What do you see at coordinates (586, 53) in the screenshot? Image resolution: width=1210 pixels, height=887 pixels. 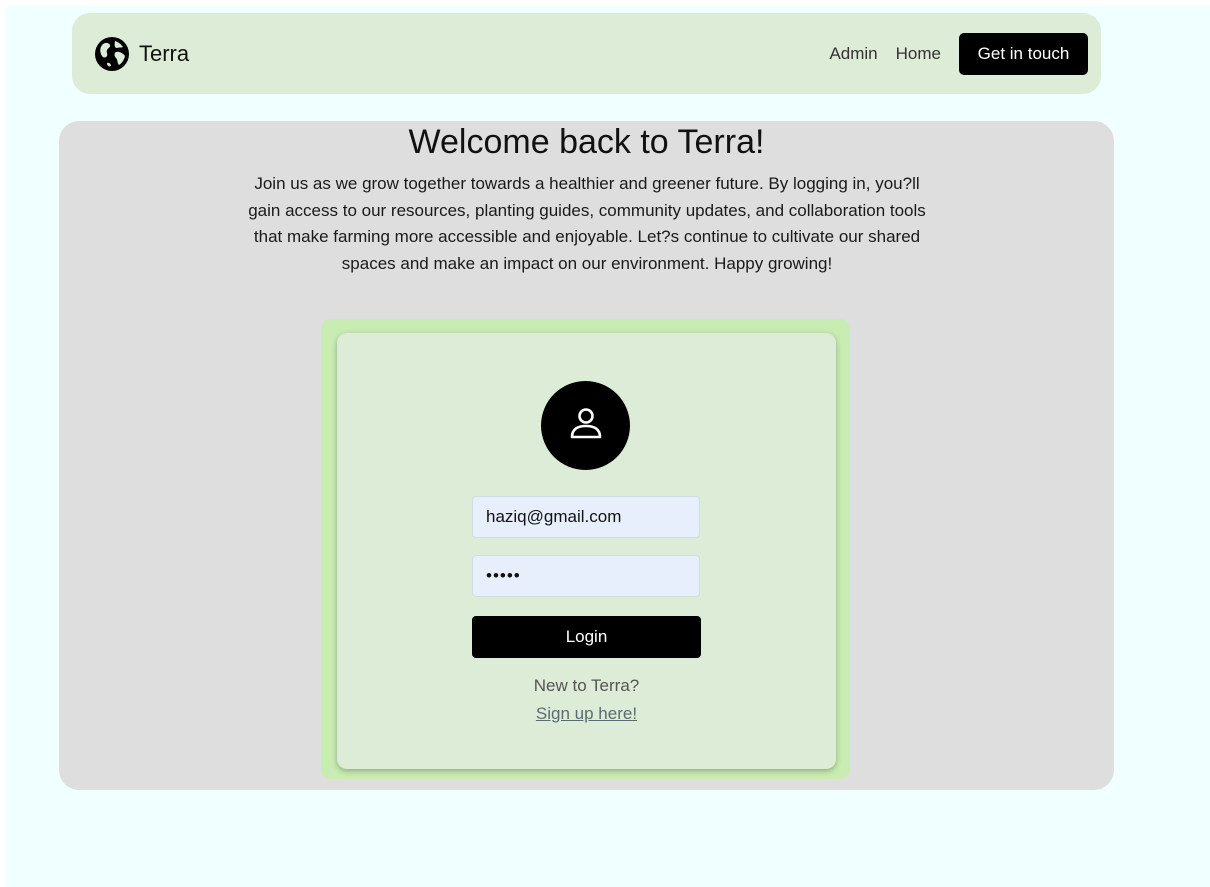 I see `navbar: Terra Admin Home Get in touch` at bounding box center [586, 53].